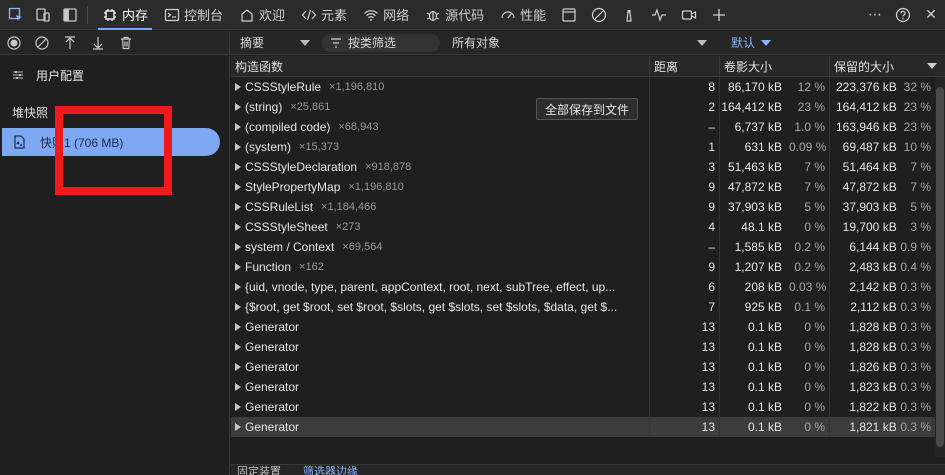 The image size is (945, 475). I want to click on save-profile-download-icon, so click(98, 43).